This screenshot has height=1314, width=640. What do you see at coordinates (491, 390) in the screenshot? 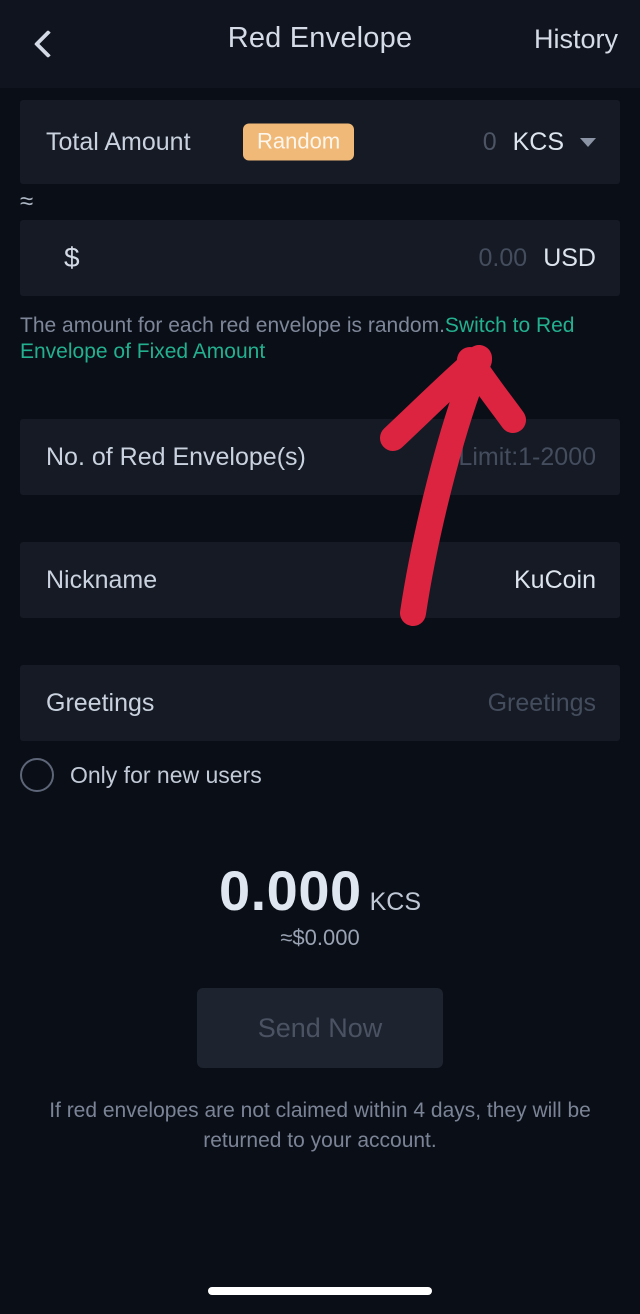
I see `arrow-head-right` at bounding box center [491, 390].